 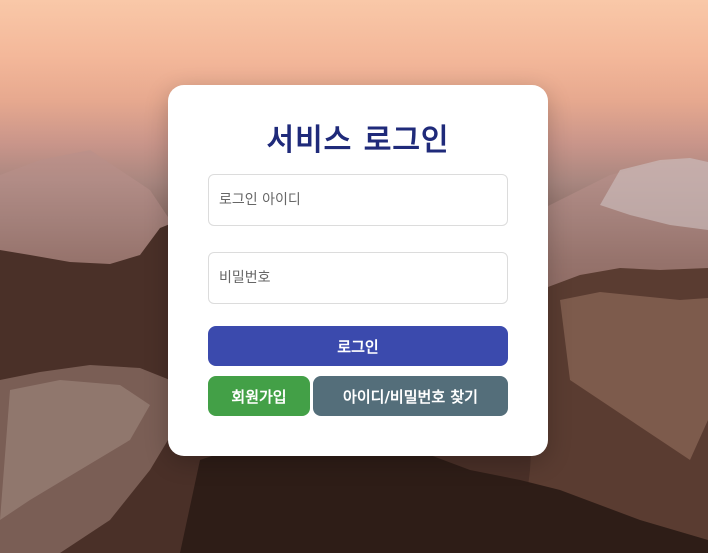 I want to click on signup-button: 회원가입, so click(x=259, y=396).